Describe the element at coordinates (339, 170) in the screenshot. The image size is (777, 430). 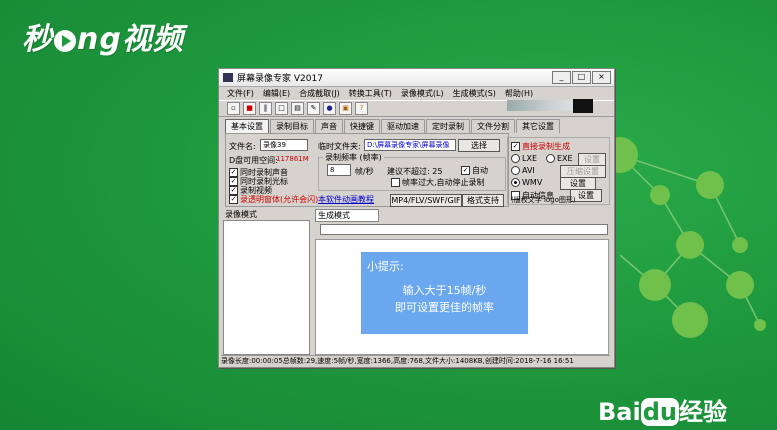
I see `fps-input: 8` at that location.